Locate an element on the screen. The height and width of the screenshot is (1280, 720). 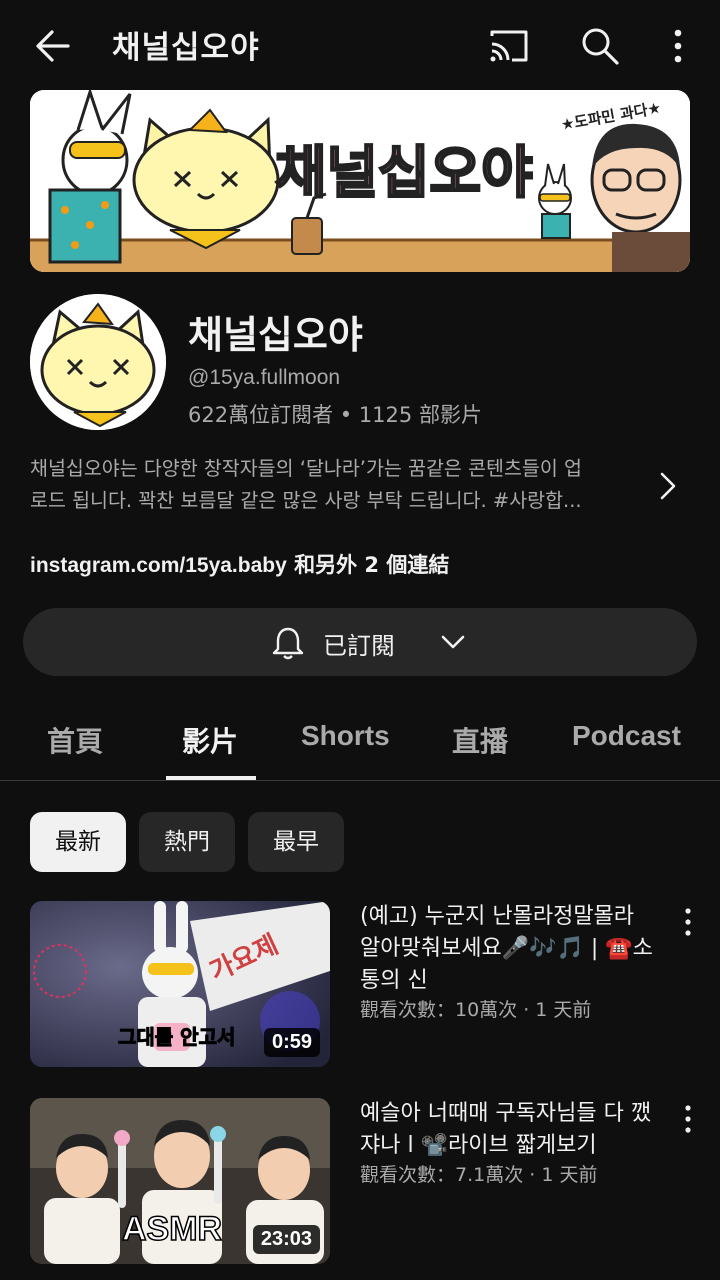
tab-videos: 影片 is located at coordinates (210, 740).